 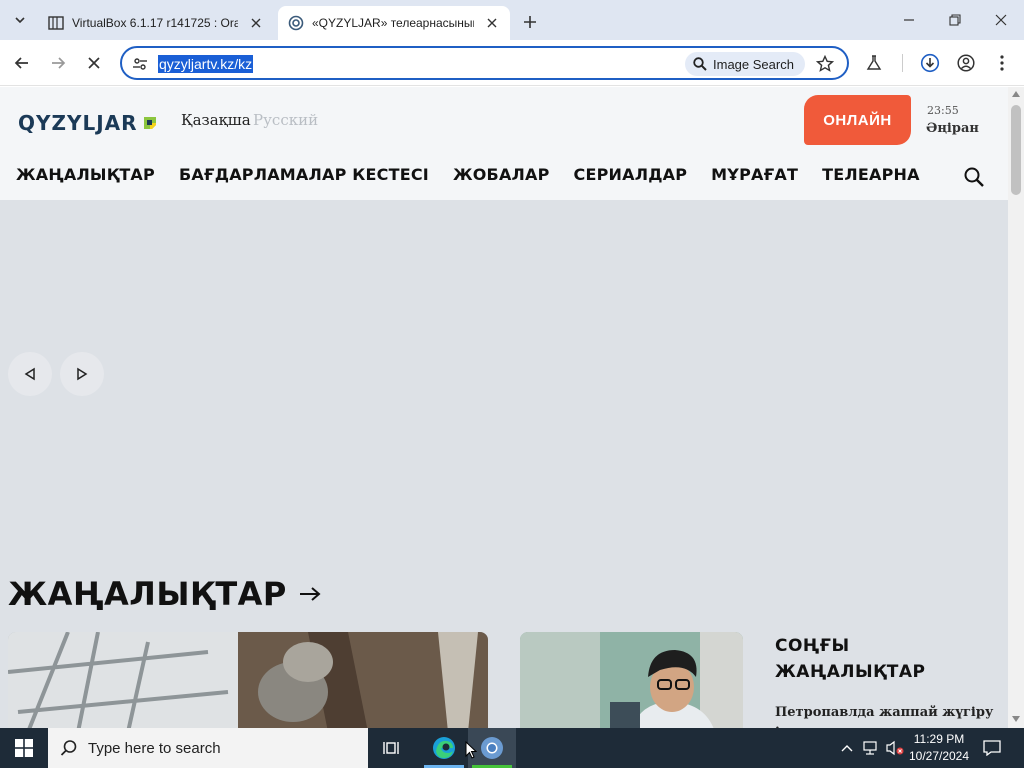 What do you see at coordinates (85, 176) in the screenshot?
I see `nav-item-news: ЖАҢАЛЫҚТАР` at bounding box center [85, 176].